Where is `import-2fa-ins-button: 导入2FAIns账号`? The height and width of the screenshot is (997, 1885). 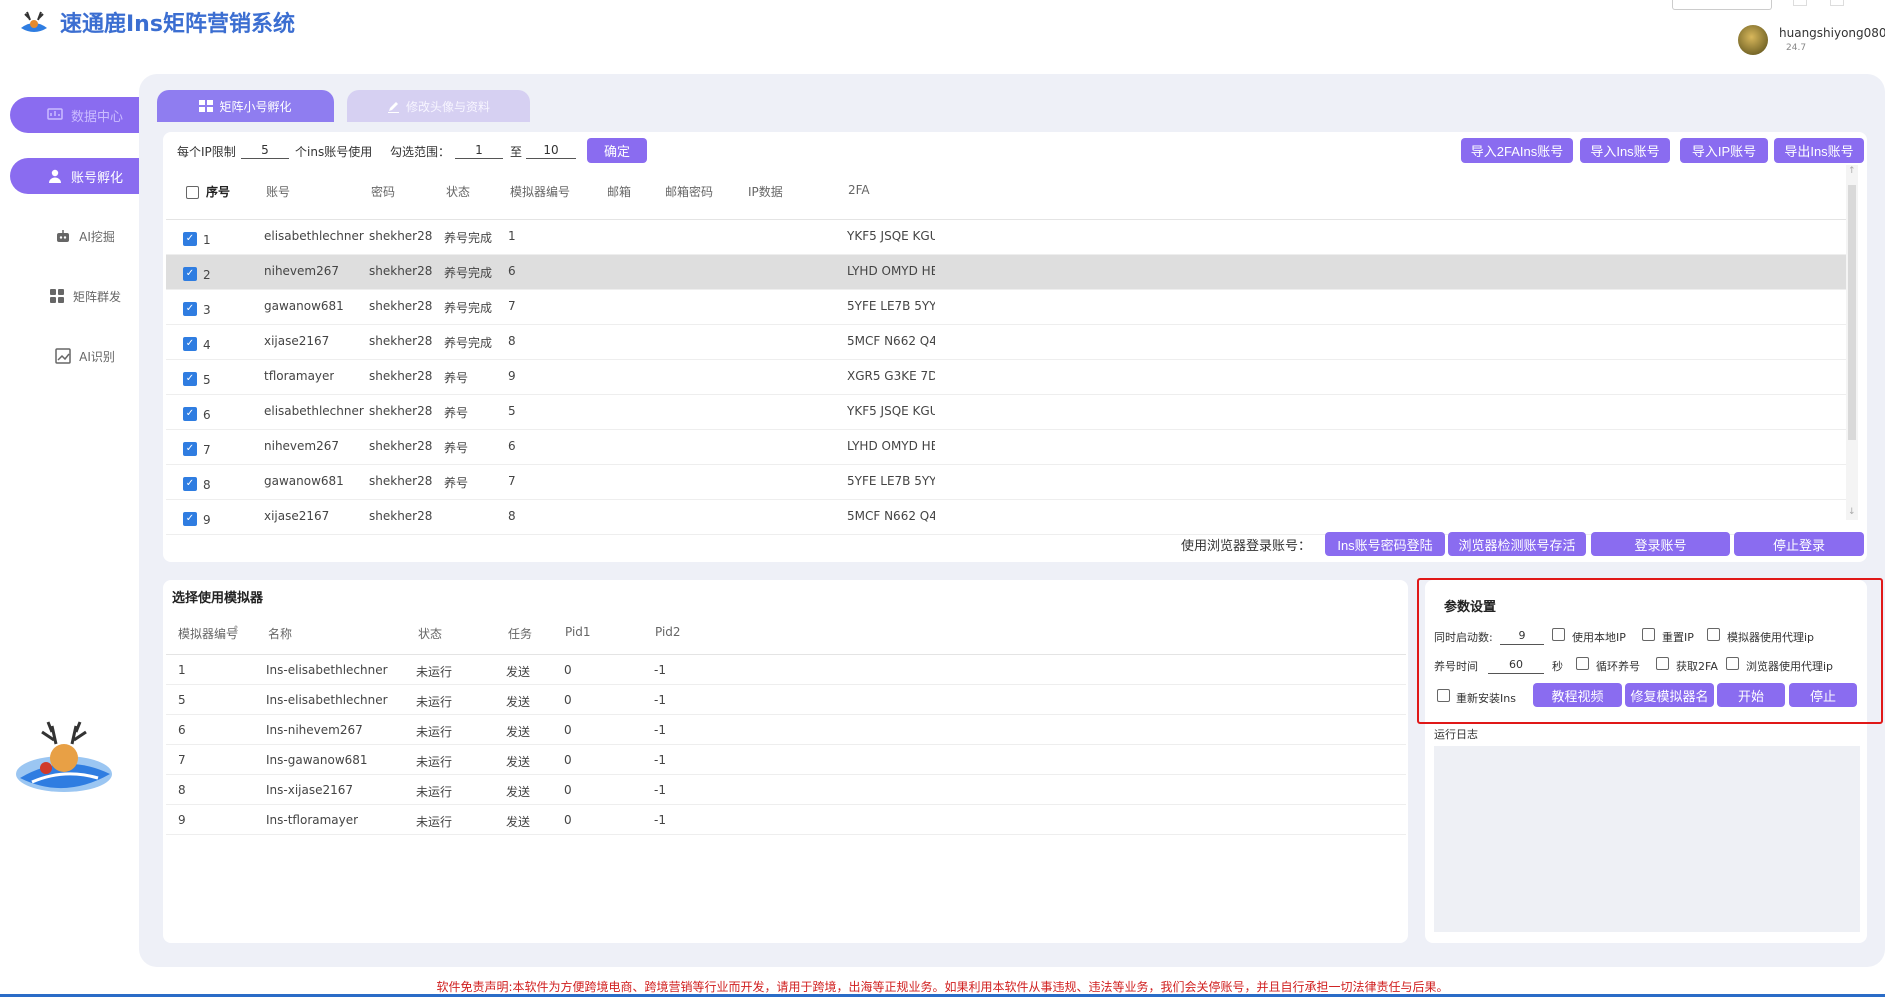 import-2fa-ins-button: 导入2FAIns账号 is located at coordinates (1517, 150).